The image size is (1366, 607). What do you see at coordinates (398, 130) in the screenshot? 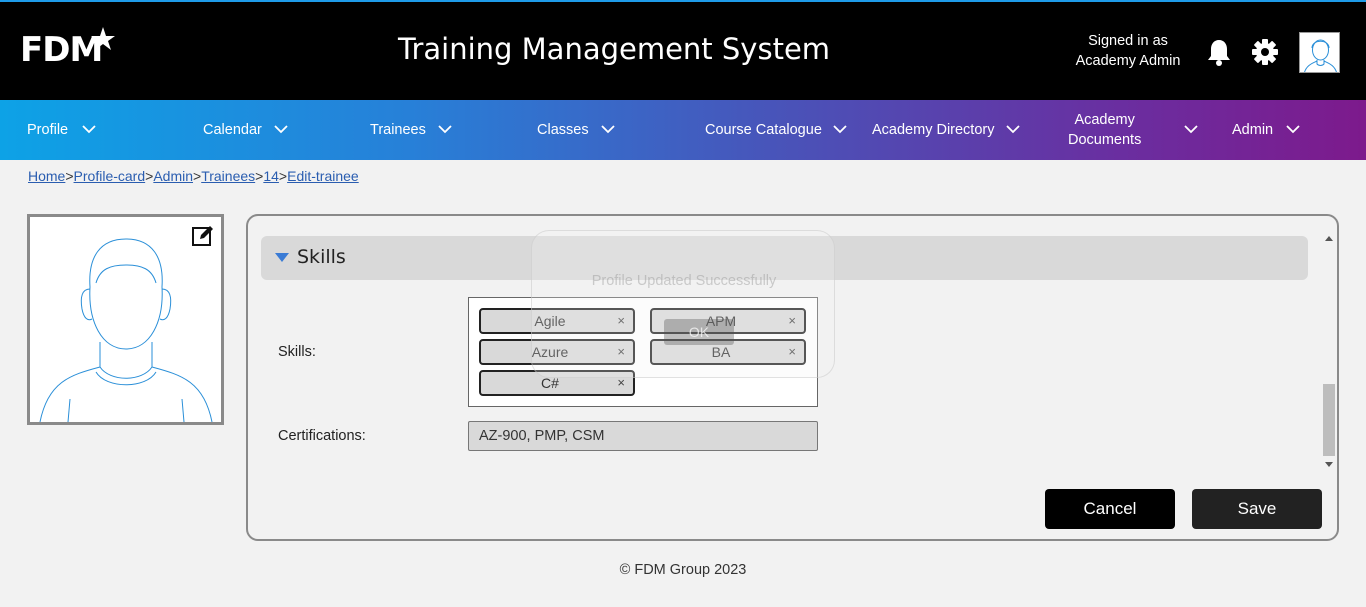
I see `nav-trainees-label: Trainees` at bounding box center [398, 130].